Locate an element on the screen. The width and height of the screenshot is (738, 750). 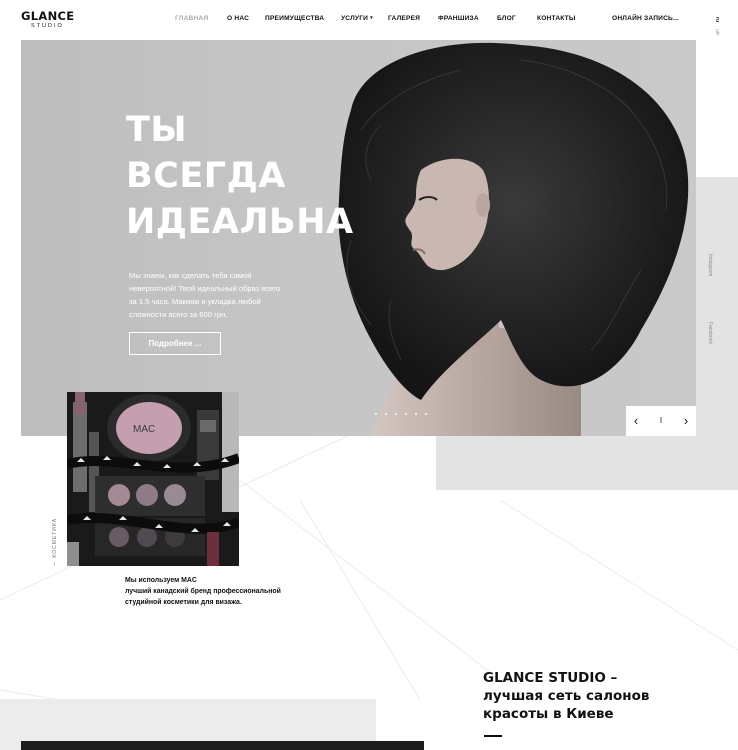
nav-item-contacts: КОНТАКТЫ is located at coordinates (556, 18).